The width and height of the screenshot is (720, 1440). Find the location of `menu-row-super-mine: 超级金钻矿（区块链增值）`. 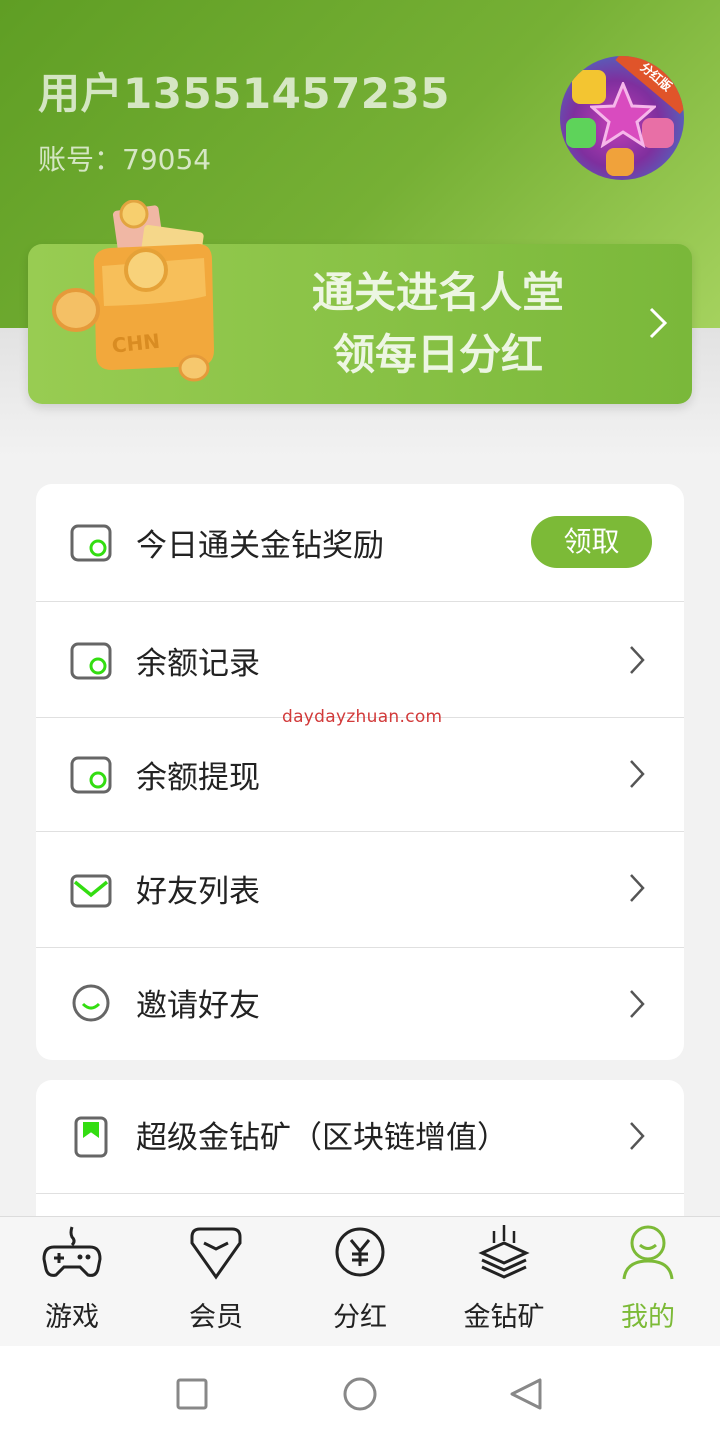

menu-row-super-mine: 超级金钻矿（区块链增值） is located at coordinates (360, 1137).